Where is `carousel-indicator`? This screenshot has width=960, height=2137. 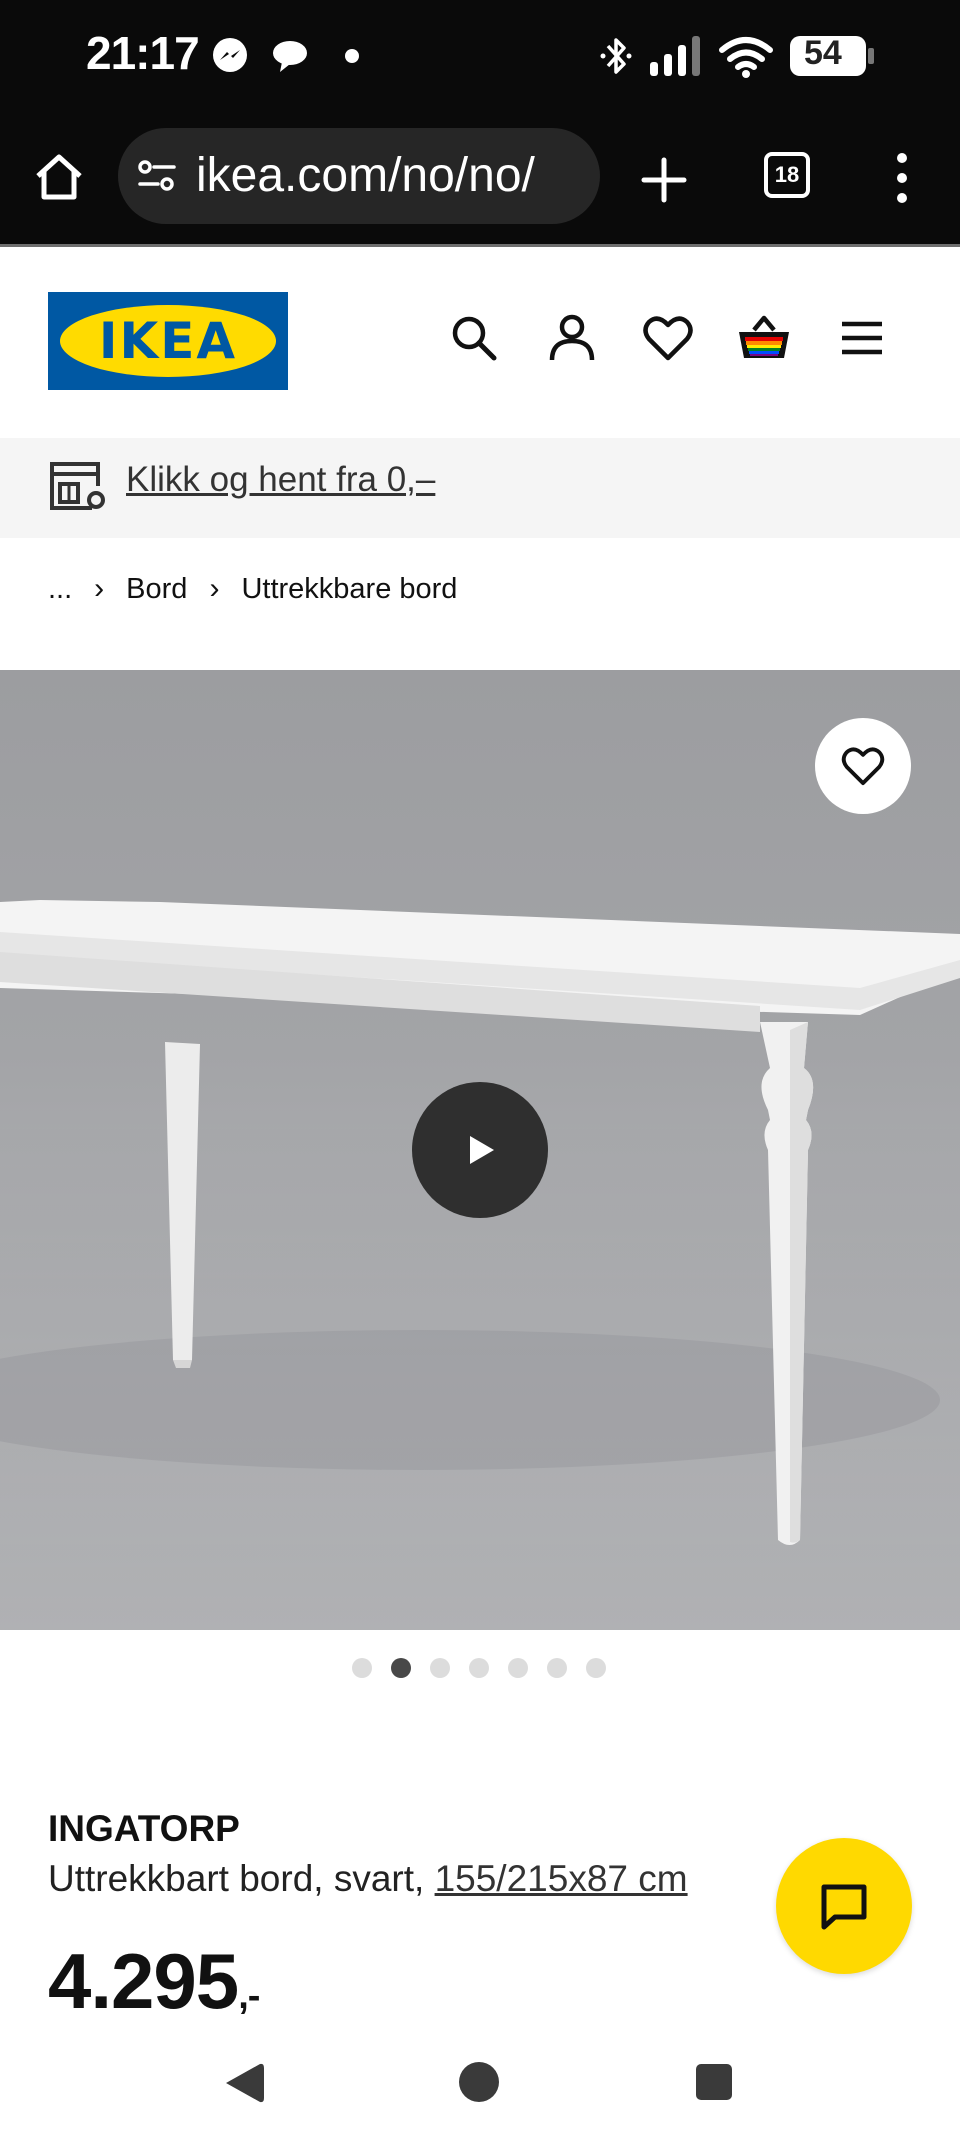
carousel-indicator is located at coordinates (479, 1668).